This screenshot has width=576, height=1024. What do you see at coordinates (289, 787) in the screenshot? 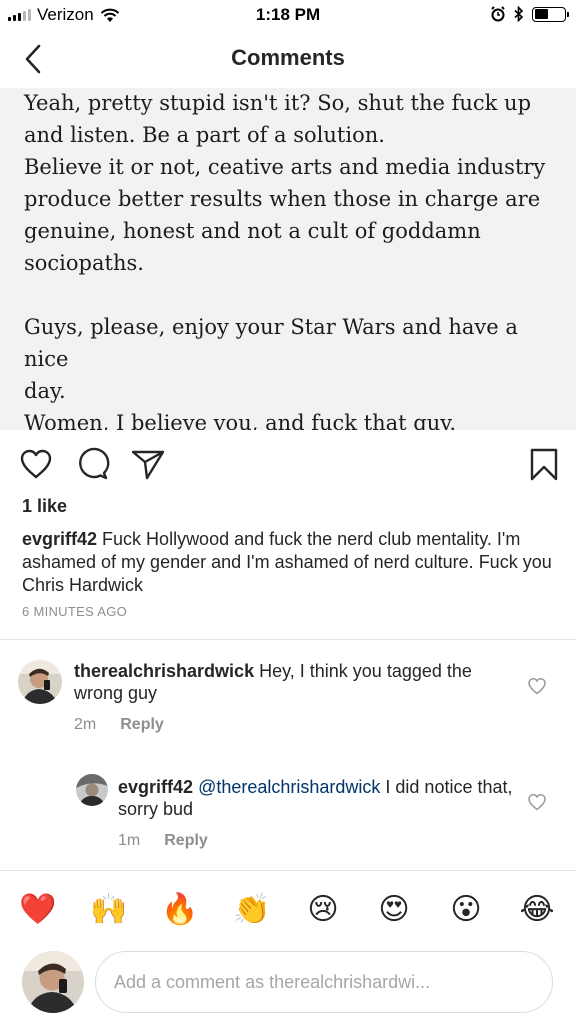
I see `mention-link: @therealchrishardwick` at bounding box center [289, 787].